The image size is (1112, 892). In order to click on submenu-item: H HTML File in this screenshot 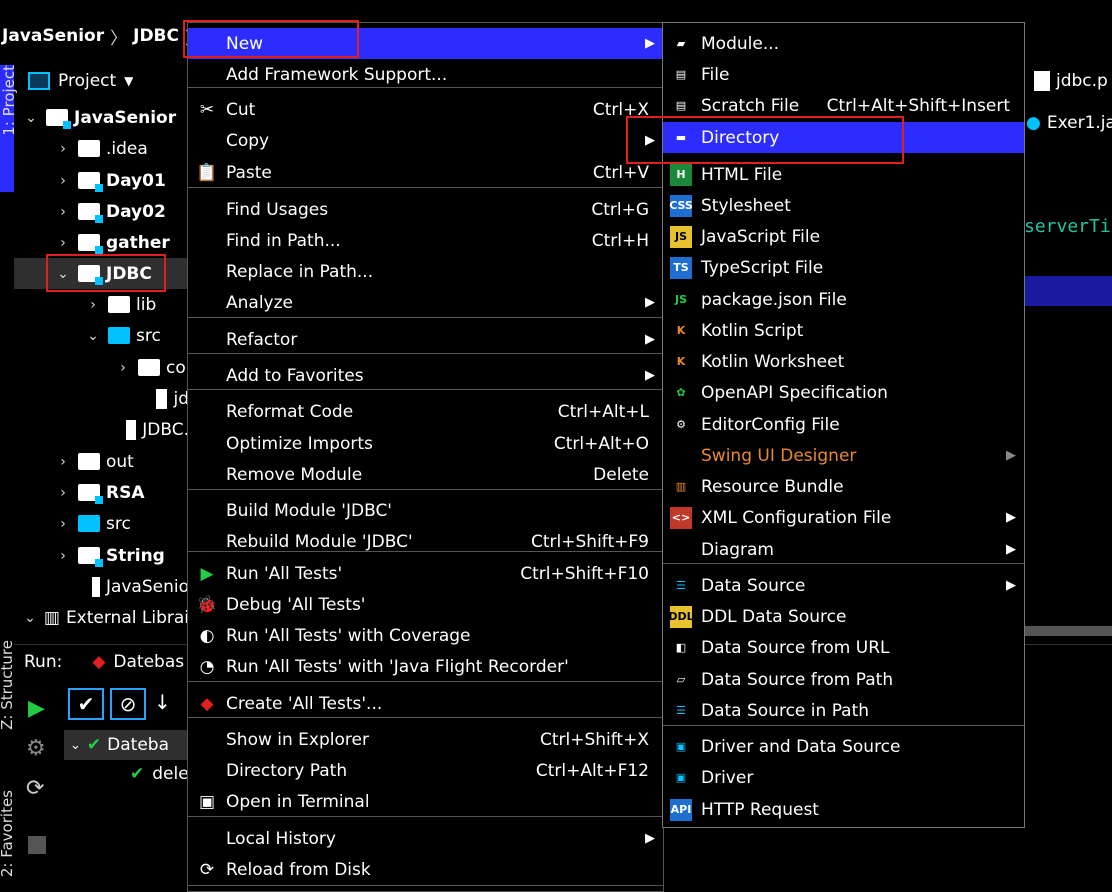, I will do `click(843, 174)`.